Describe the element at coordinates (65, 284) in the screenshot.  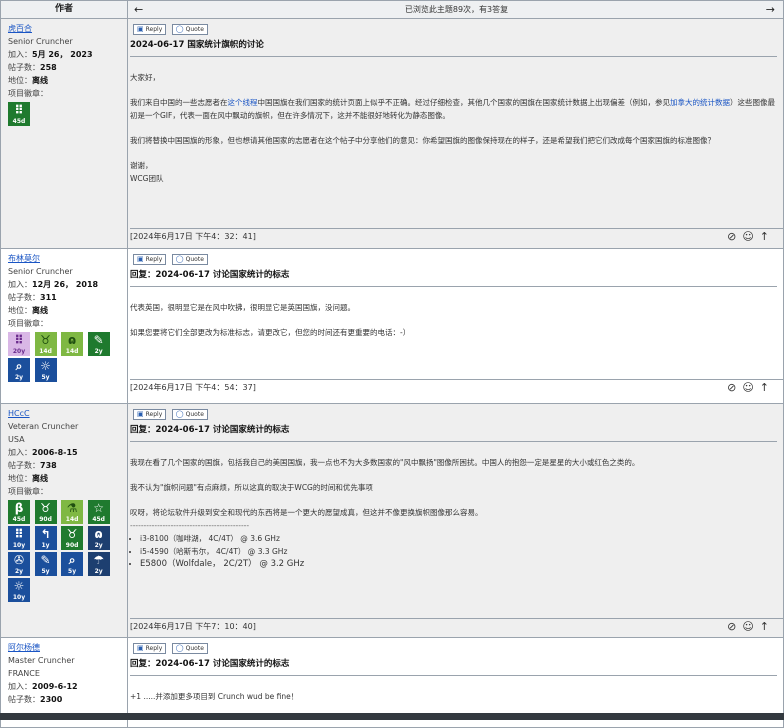
I see `joined-date: 12月 26， 2018` at that location.